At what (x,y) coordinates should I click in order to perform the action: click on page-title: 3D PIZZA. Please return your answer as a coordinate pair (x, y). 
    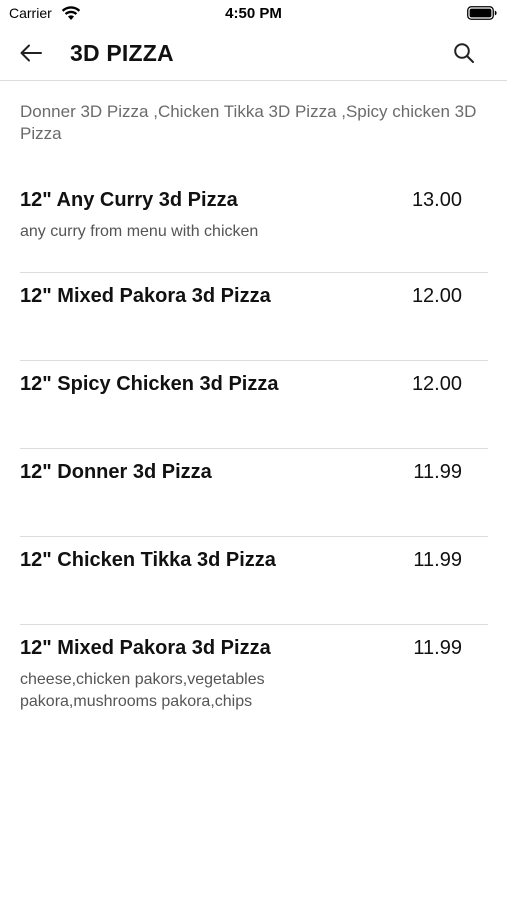
    Looking at the image, I should click on (122, 53).